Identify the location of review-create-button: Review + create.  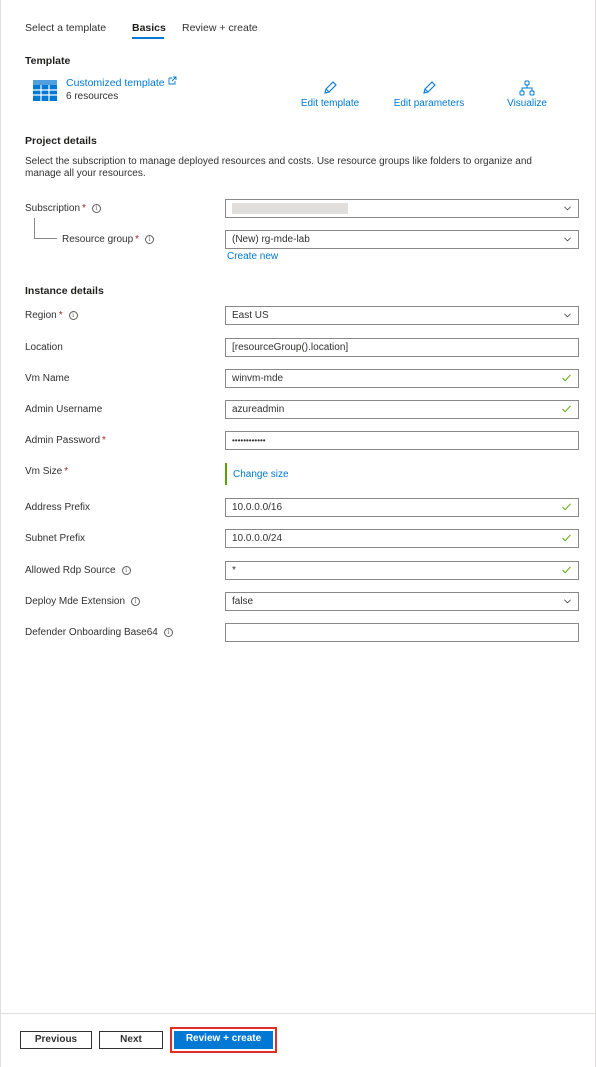
(223, 1040).